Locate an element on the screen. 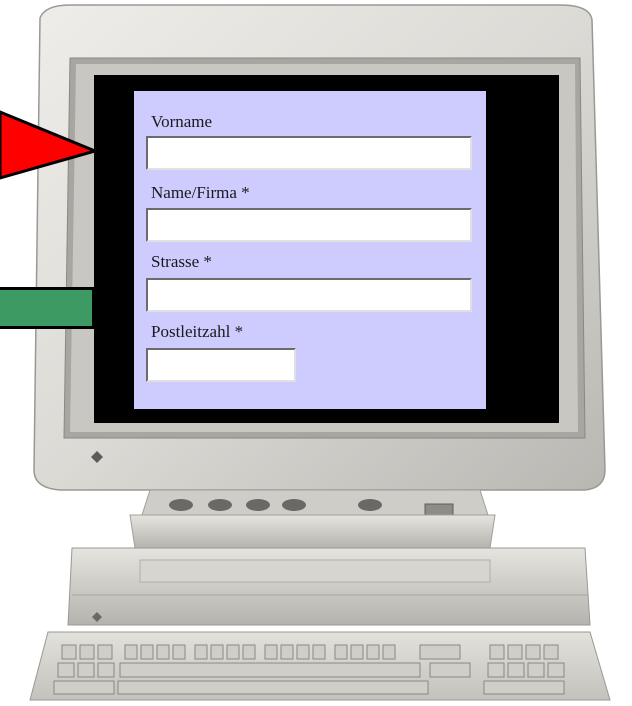 This screenshot has width=632, height=706. green-bar is located at coordinates (47, 308).